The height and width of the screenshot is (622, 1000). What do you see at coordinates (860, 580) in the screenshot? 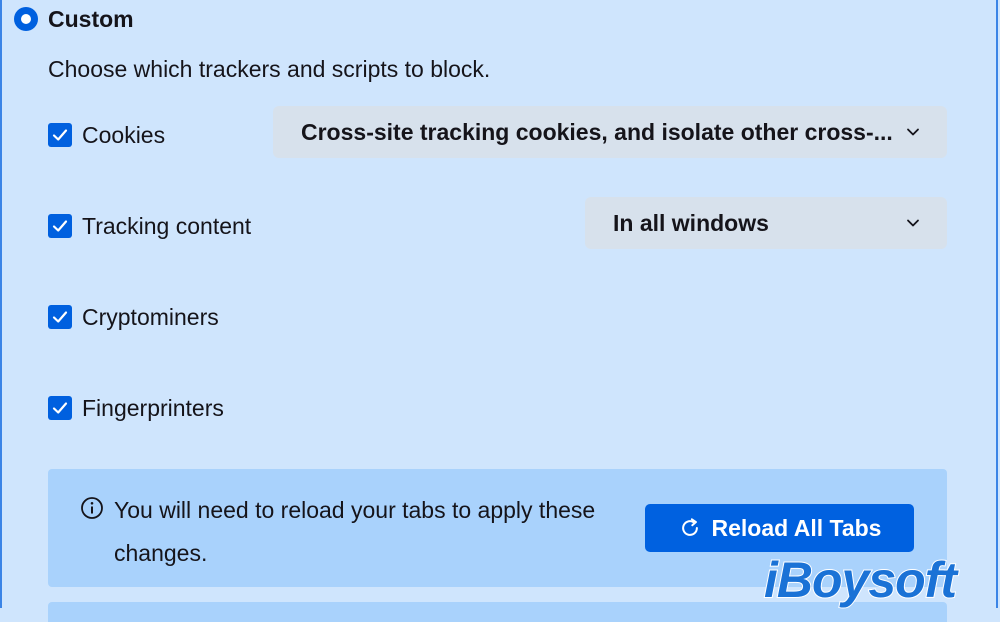
I see `iboysoft-watermark: iBoysoft` at bounding box center [860, 580].